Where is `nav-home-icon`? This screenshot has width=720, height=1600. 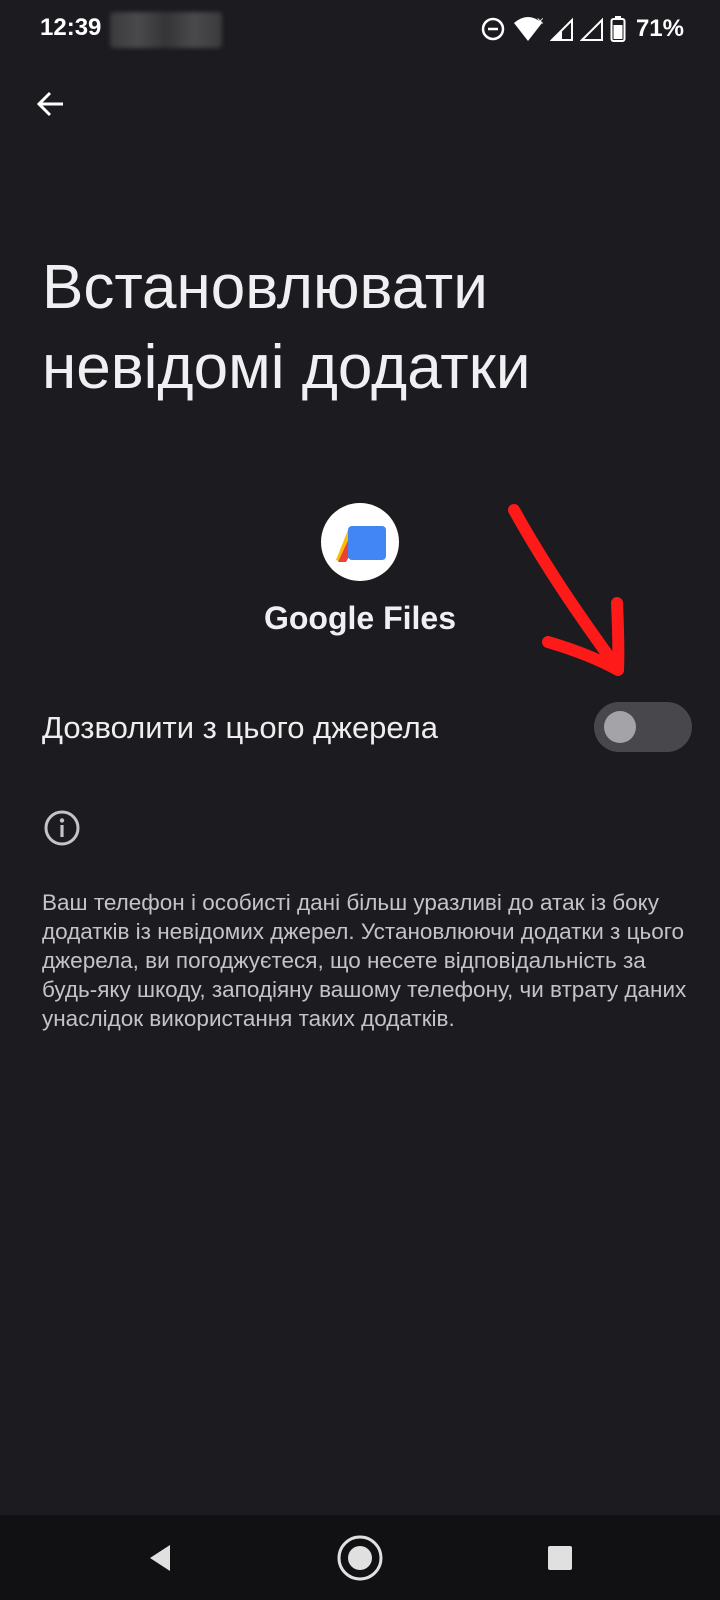 nav-home-icon is located at coordinates (360, 1557).